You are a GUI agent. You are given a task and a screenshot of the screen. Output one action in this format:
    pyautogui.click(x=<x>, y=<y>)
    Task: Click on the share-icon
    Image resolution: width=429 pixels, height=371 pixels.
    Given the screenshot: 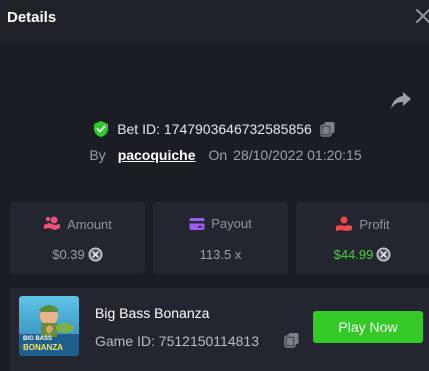 What is the action you would take?
    pyautogui.click(x=401, y=100)
    